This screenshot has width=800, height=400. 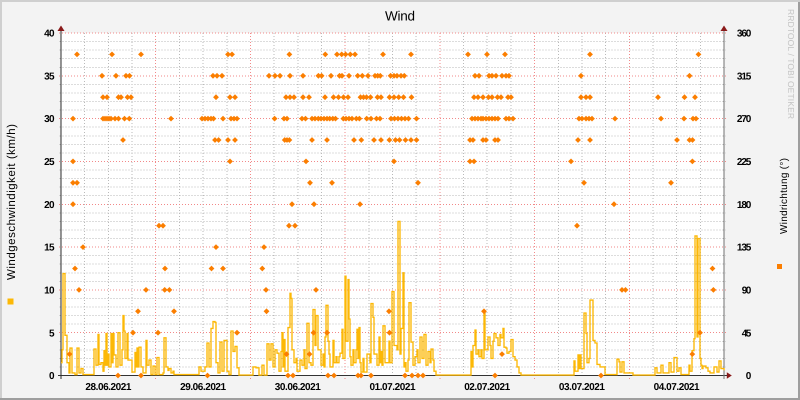 What do you see at coordinates (298, 387) in the screenshot?
I see `svg-text: 30.06.2021` at bounding box center [298, 387].